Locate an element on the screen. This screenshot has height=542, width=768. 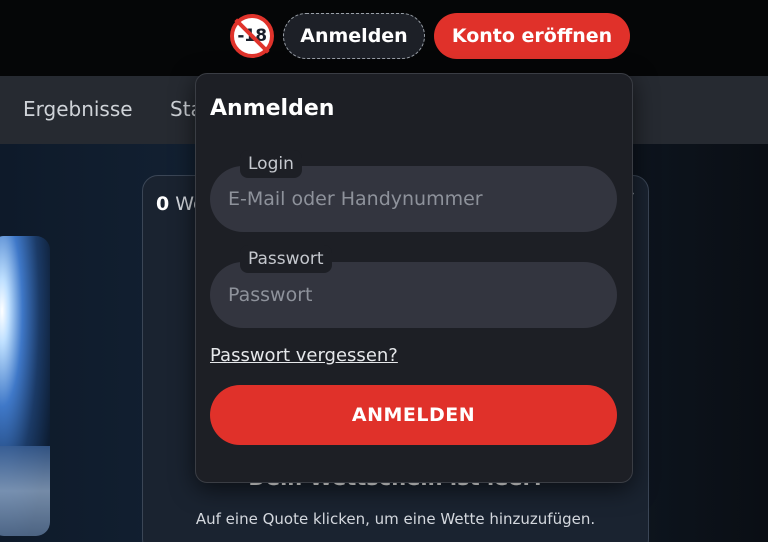
betslip-count: 0 is located at coordinates (163, 204).